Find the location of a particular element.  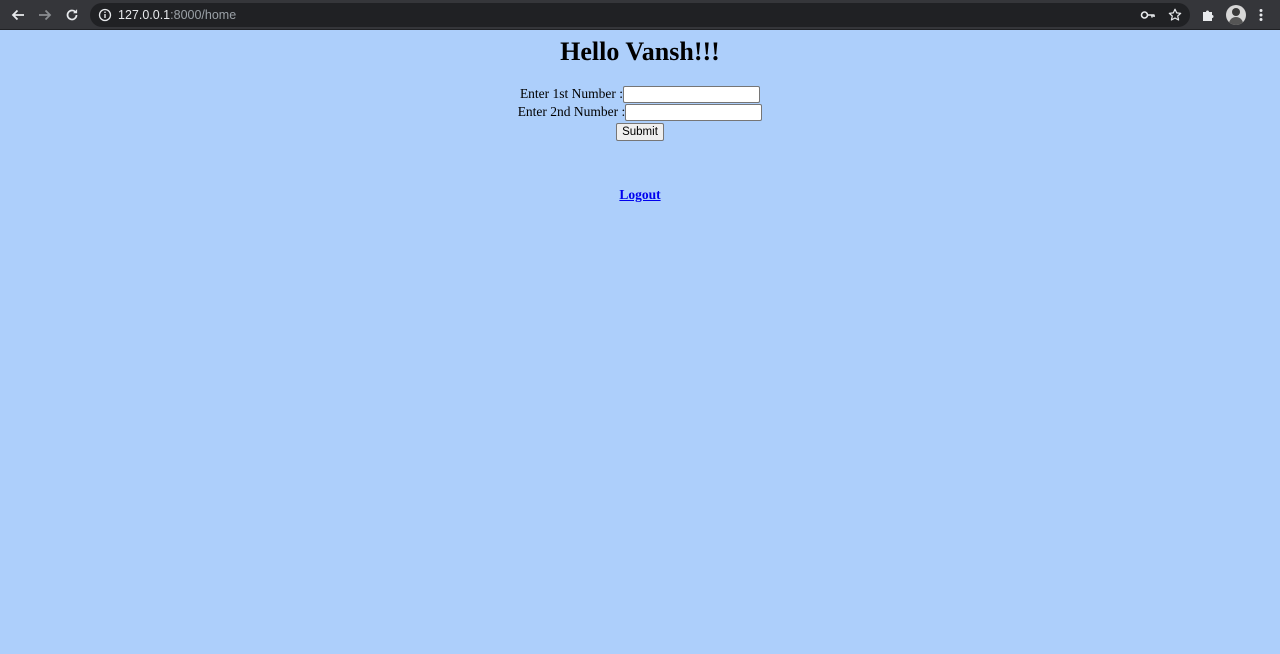

key-icon is located at coordinates (1147, 15).